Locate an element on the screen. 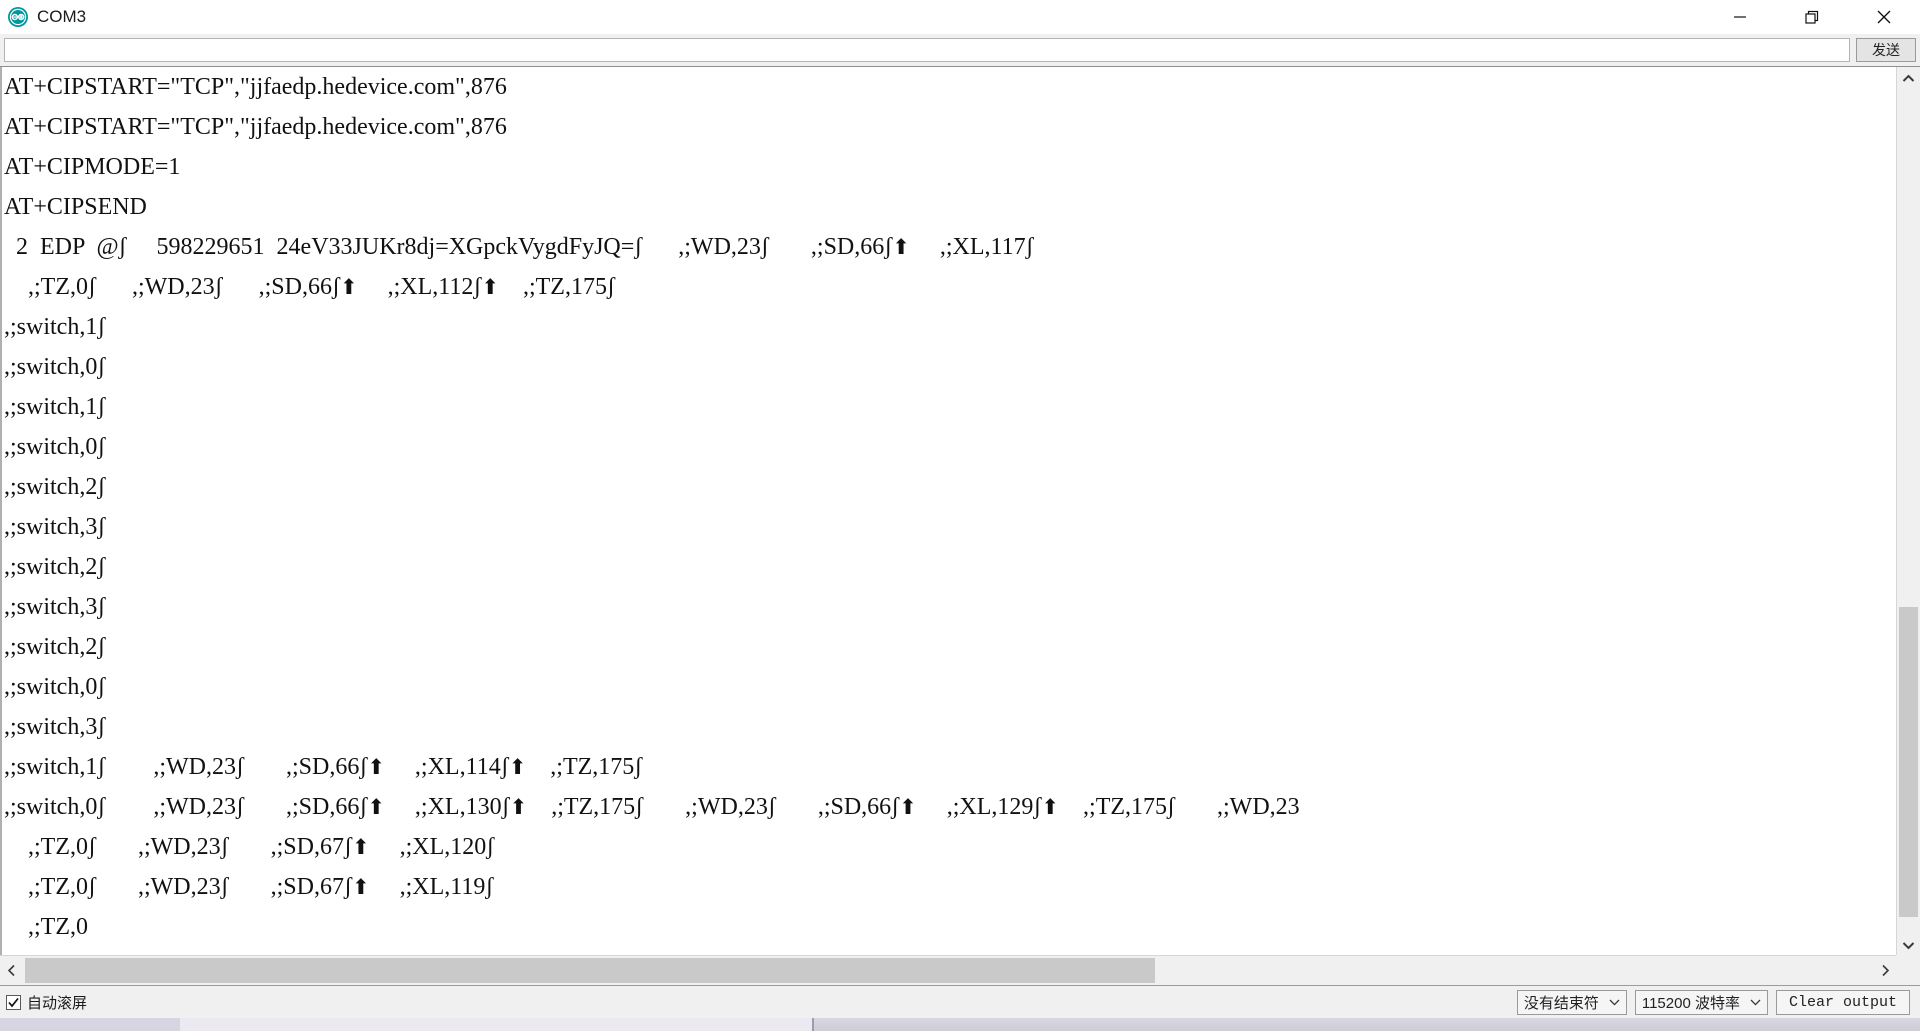  horizontal-scrollbar is located at coordinates (948, 970).